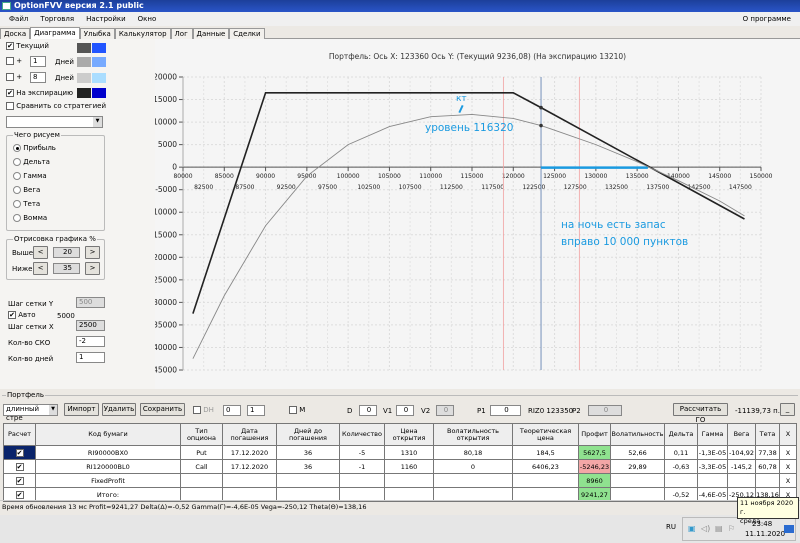 The image size is (800, 543). I want to click on column-header: Тип опциона, so click(201, 434).